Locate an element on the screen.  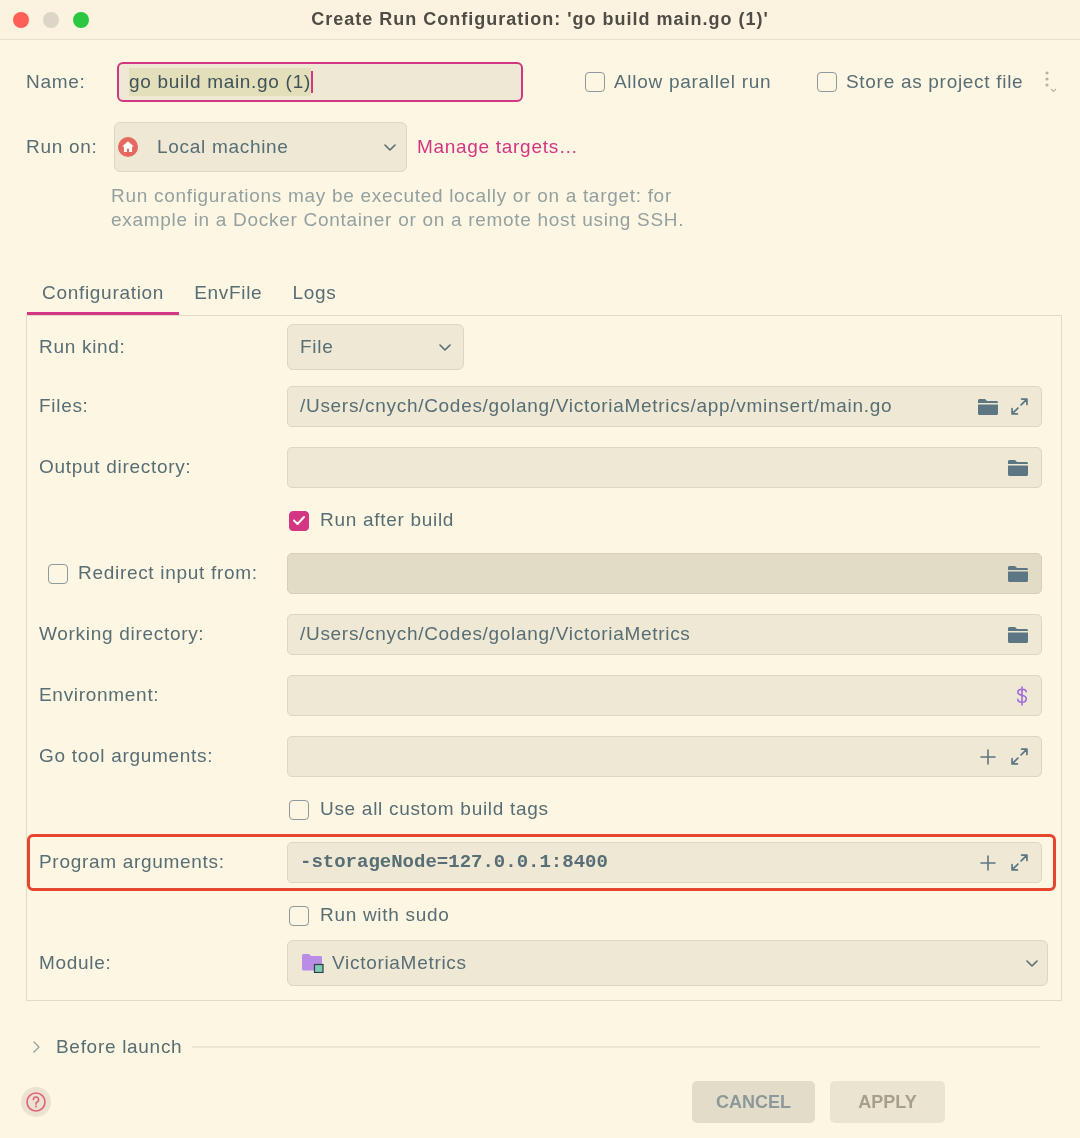
path-field: /Users/cnych/Codes/golang/VictoriaMetrics/app/vminsert/main.go is located at coordinates (664, 406).